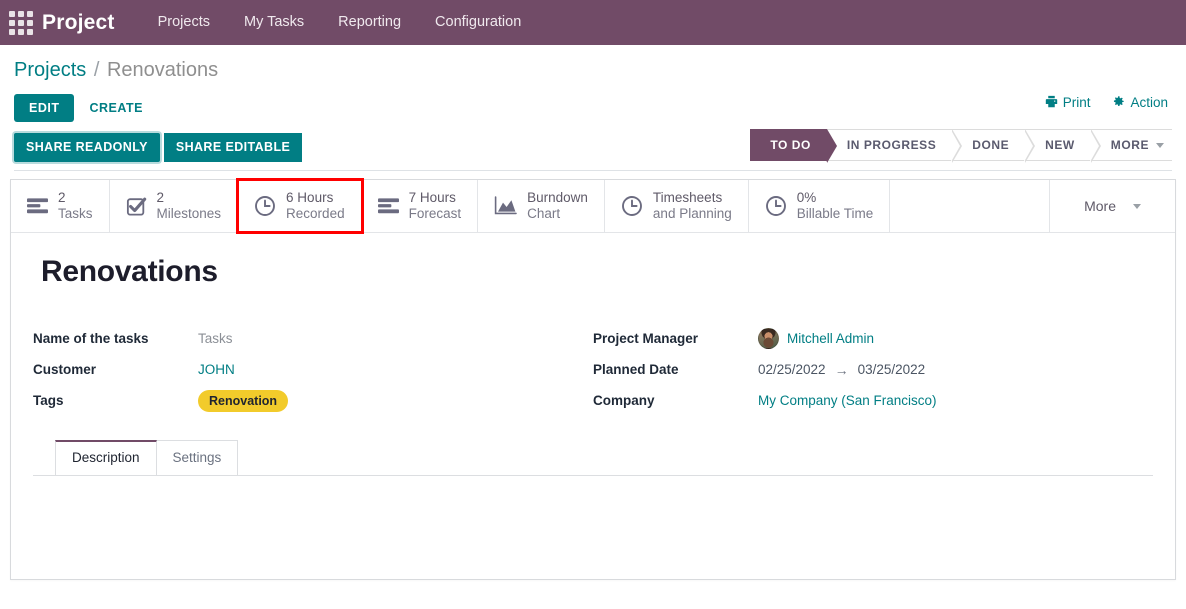  I want to click on stat-button-more: More, so click(1112, 206).